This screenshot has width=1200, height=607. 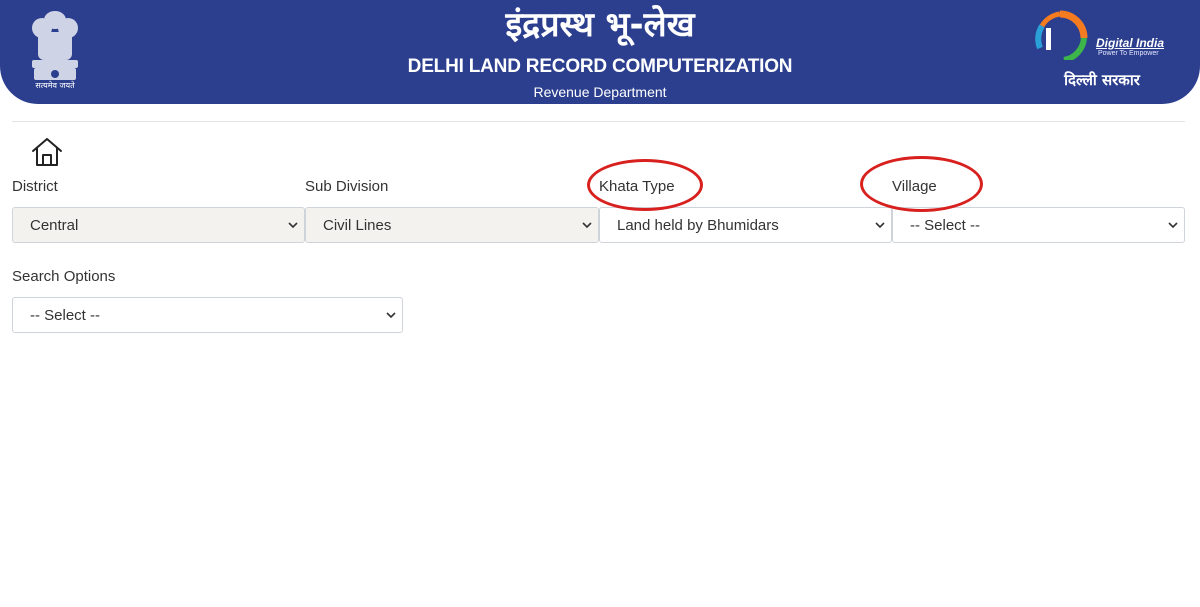 I want to click on digital-india-tagline: Power To Empower, so click(x=1128, y=53).